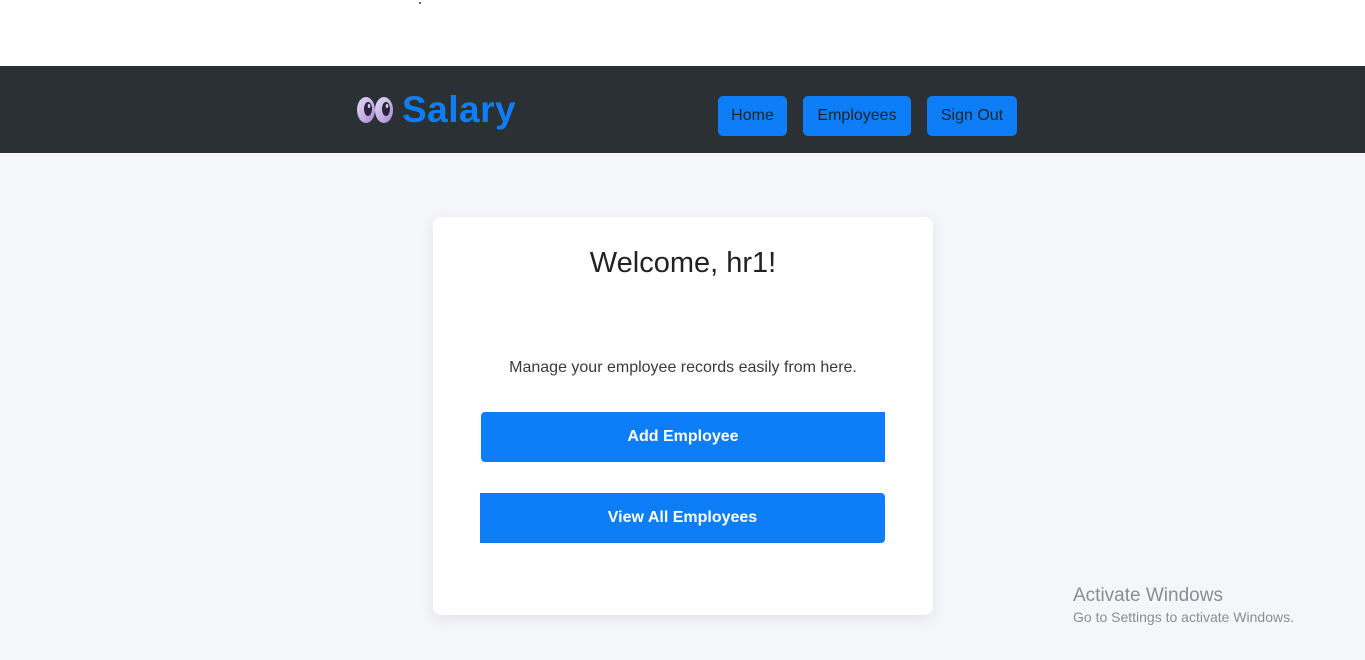 This screenshot has height=660, width=1365. I want to click on brand-name: Salary, so click(459, 109).